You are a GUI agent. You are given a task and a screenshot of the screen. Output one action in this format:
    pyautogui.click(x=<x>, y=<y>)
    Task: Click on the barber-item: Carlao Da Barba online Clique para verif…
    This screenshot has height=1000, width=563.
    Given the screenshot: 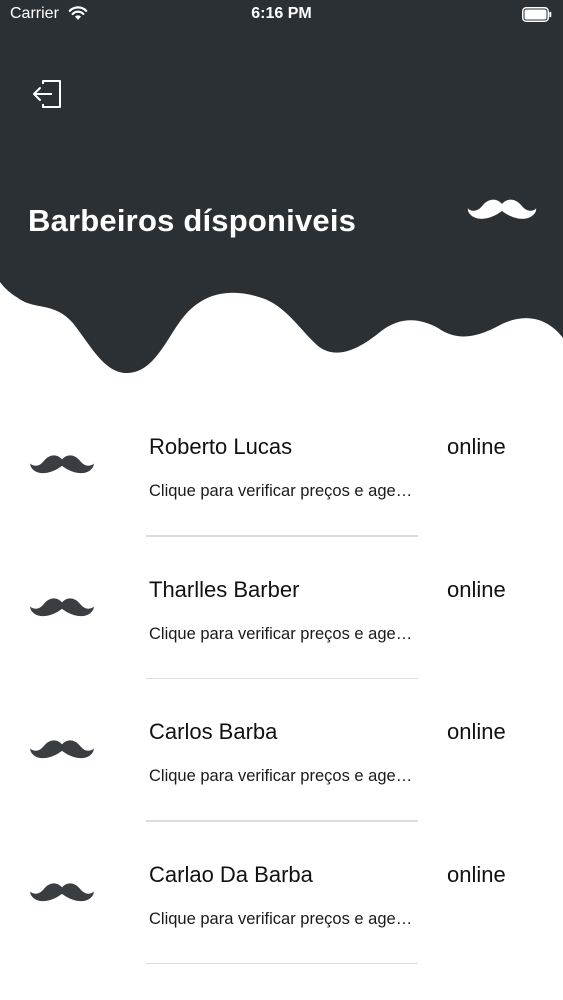 What is the action you would take?
    pyautogui.click(x=281, y=899)
    